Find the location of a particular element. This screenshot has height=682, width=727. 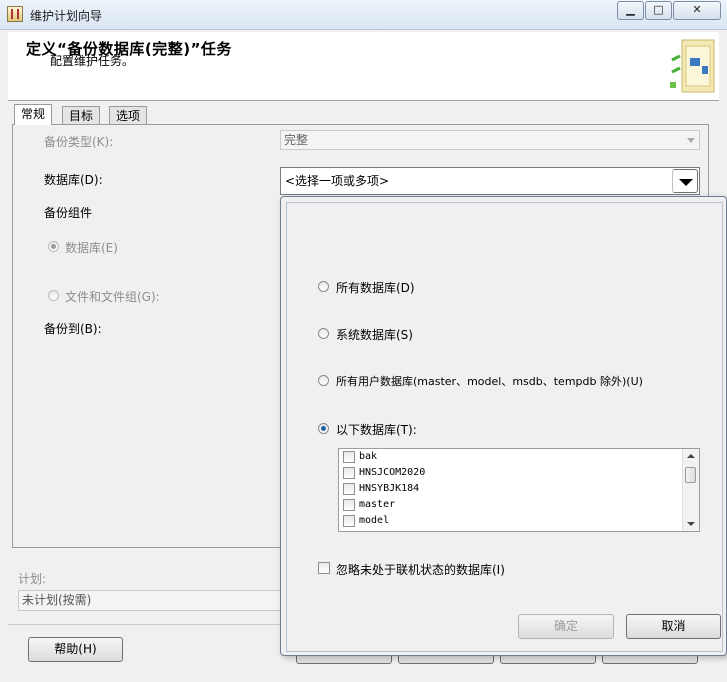

backup-type-select: 完整 is located at coordinates (490, 140).